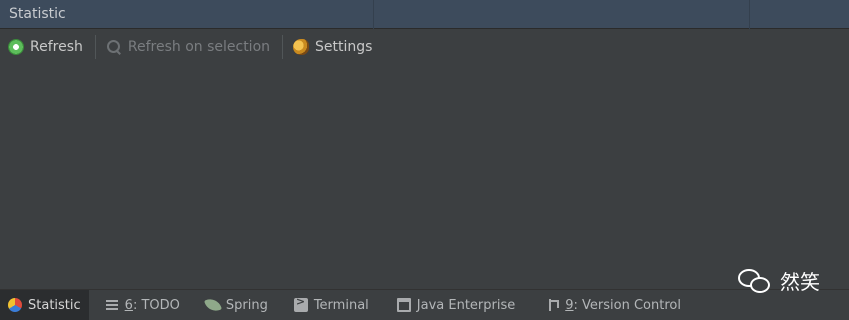 This screenshot has width=849, height=320. I want to click on tool-window-title: Statistic, so click(37, 14).